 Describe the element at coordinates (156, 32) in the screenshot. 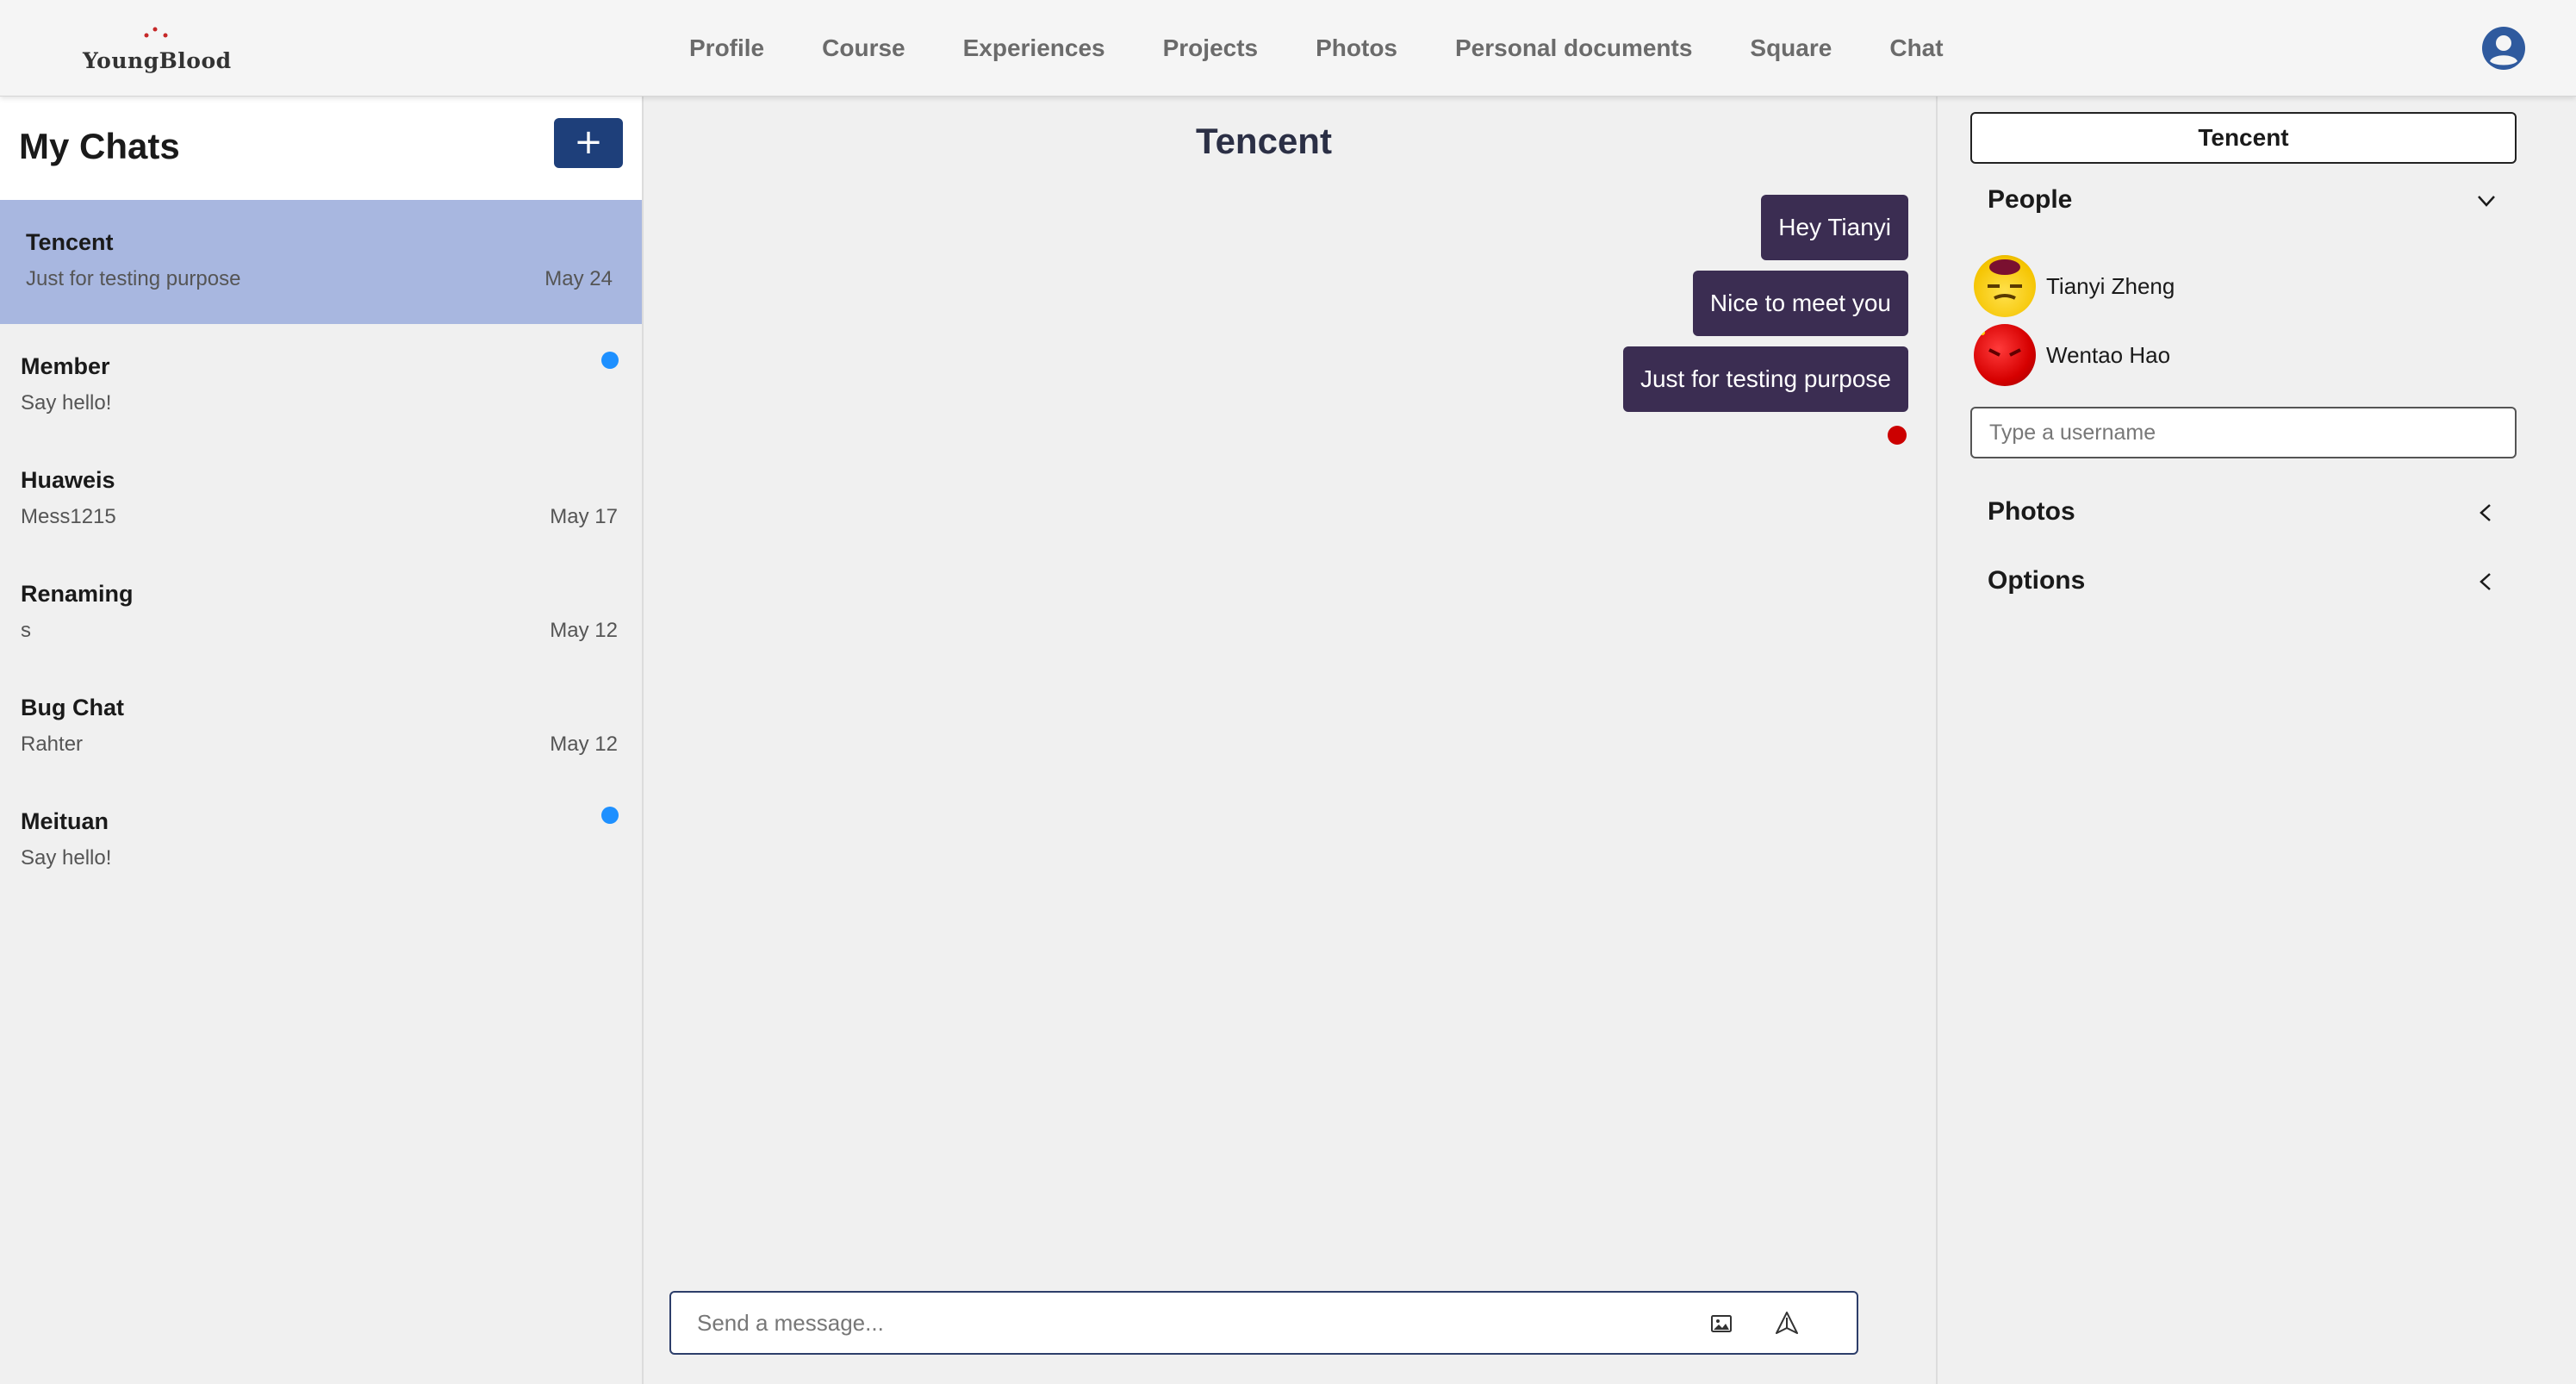

I see `logo-mark-icon` at that location.